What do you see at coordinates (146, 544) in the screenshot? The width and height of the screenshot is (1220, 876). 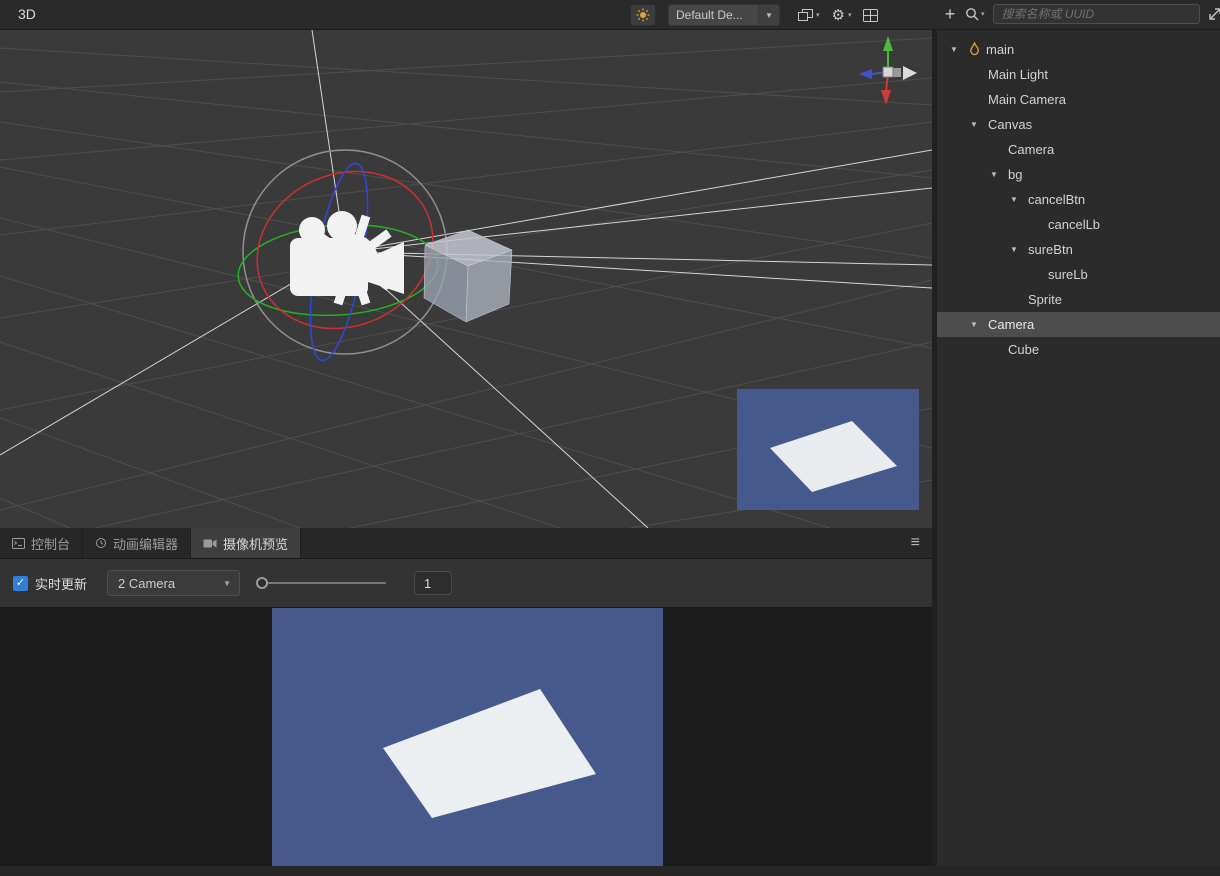 I see `tab-label: 动画编辑器` at bounding box center [146, 544].